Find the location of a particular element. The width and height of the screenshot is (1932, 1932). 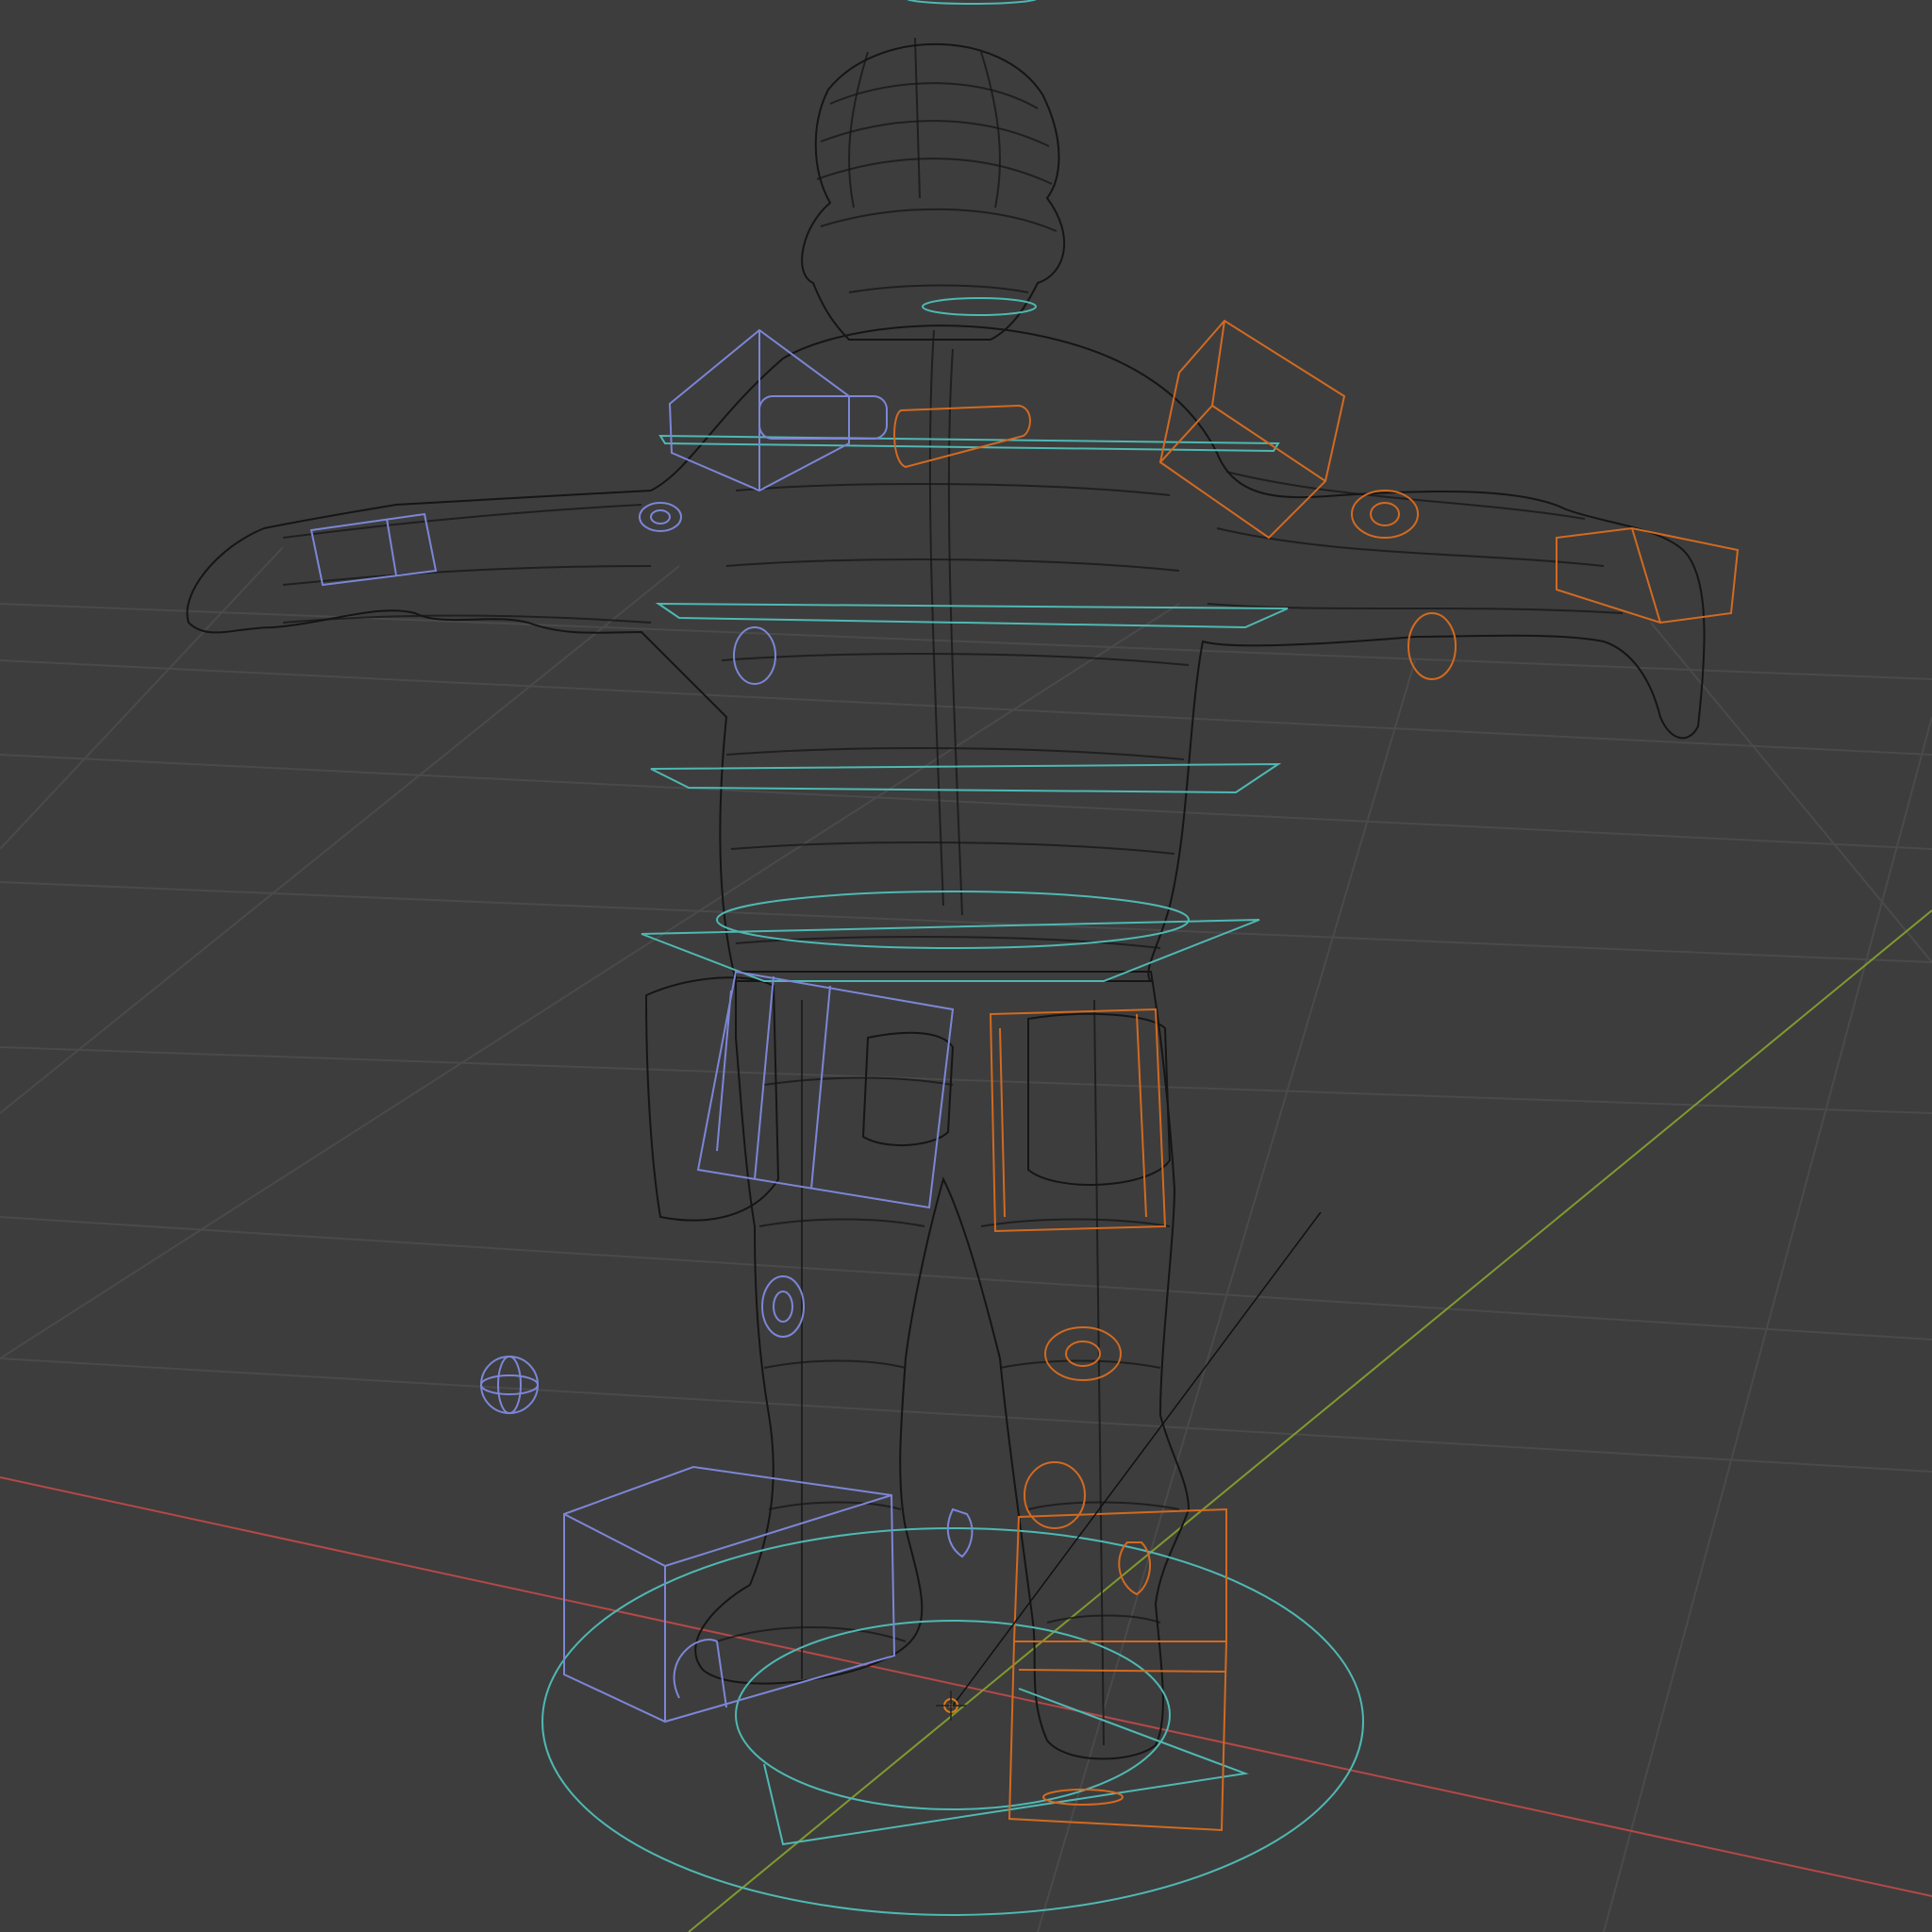

elbow-r-pole-inner is located at coordinates (660, 517).